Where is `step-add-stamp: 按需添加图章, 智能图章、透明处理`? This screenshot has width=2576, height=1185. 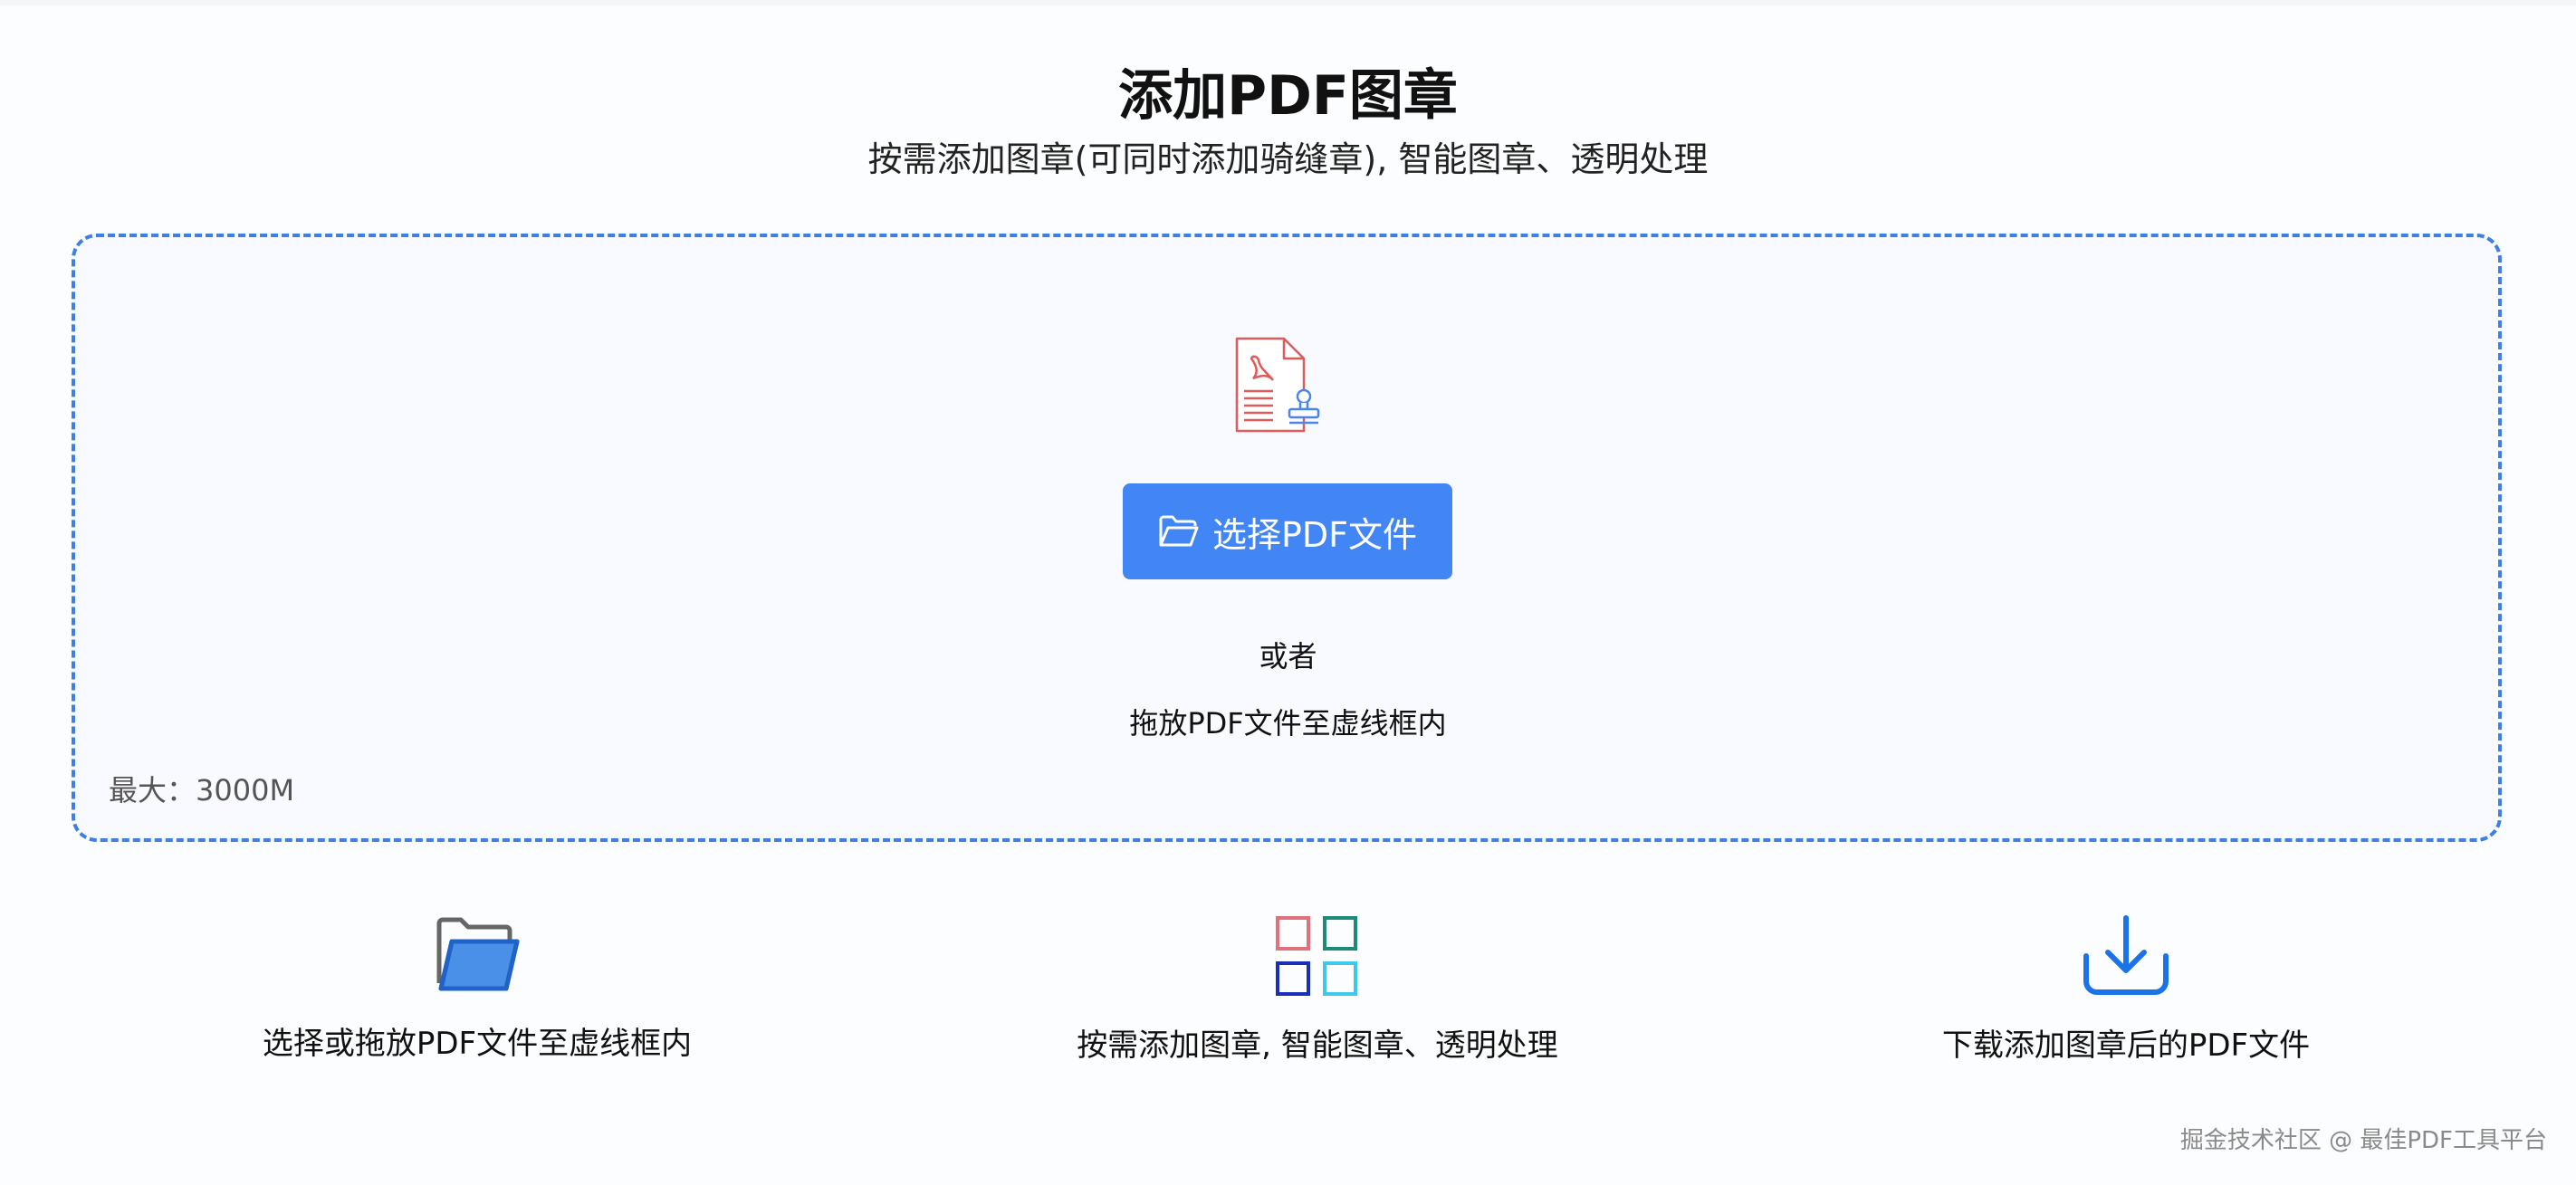
step-add-stamp: 按需添加图章, 智能图章、透明处理 is located at coordinates (1317, 991).